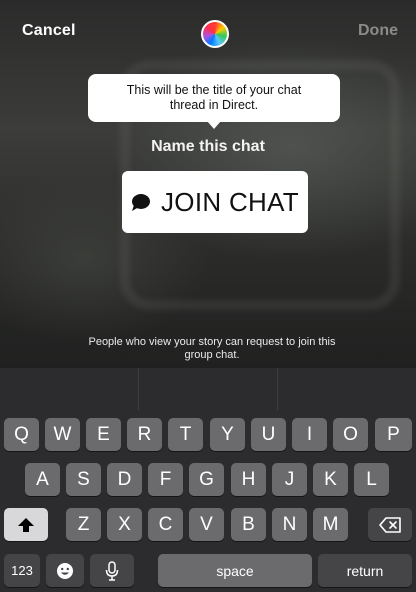 This screenshot has width=416, height=592. What do you see at coordinates (248, 524) in the screenshot?
I see `key-b: B` at bounding box center [248, 524].